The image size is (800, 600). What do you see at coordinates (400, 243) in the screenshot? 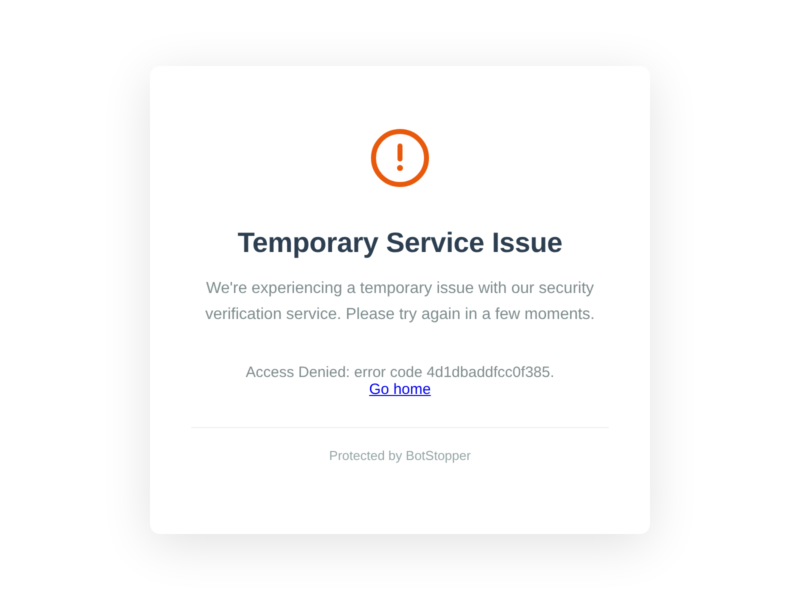
I see `page-title: Temporary Service Issue` at bounding box center [400, 243].